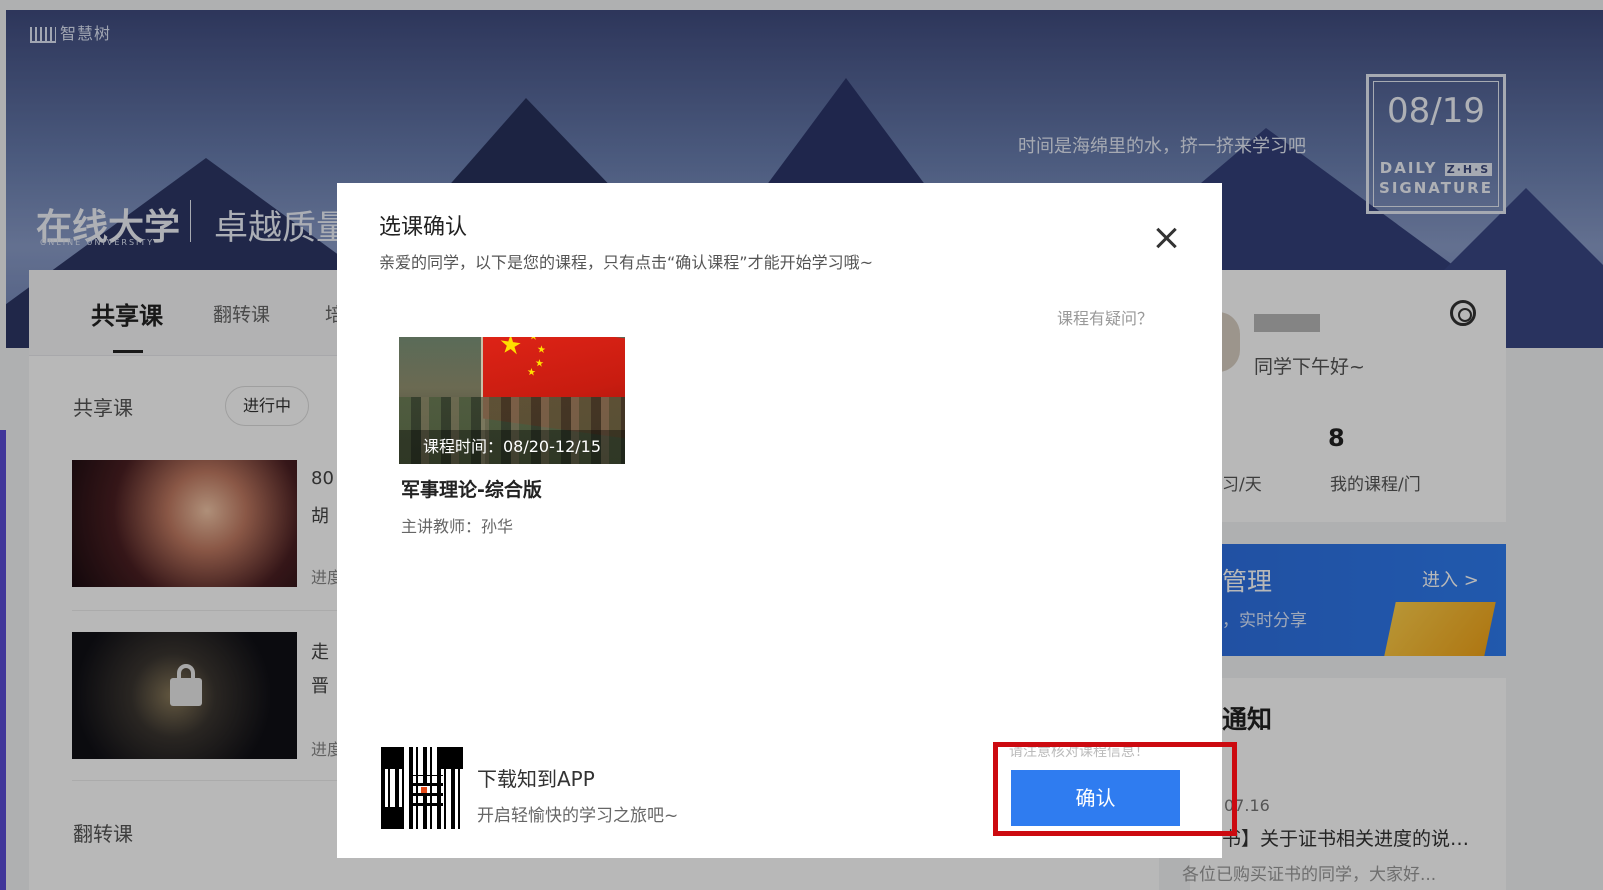 Image resolution: width=1603 pixels, height=890 pixels. Describe the element at coordinates (423, 227) in the screenshot. I see `dialog-title: 选课确认` at that location.